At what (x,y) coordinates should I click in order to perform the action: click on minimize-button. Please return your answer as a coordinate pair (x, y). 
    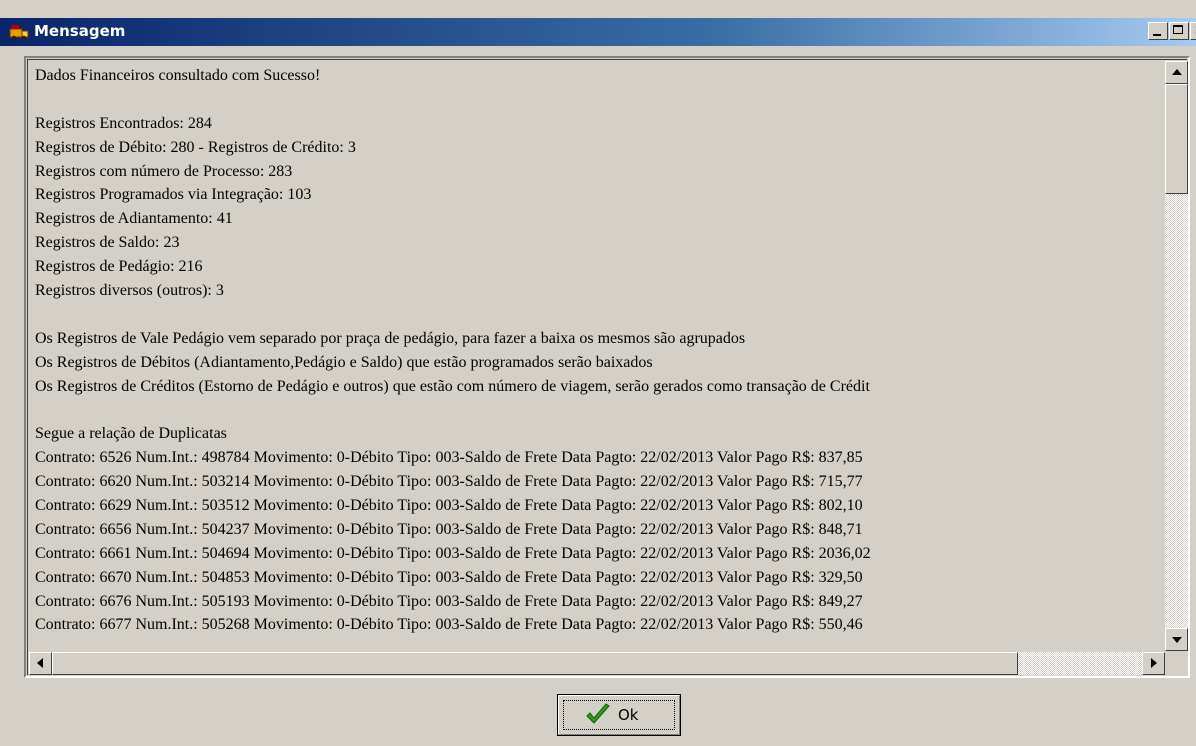
    Looking at the image, I should click on (1158, 31).